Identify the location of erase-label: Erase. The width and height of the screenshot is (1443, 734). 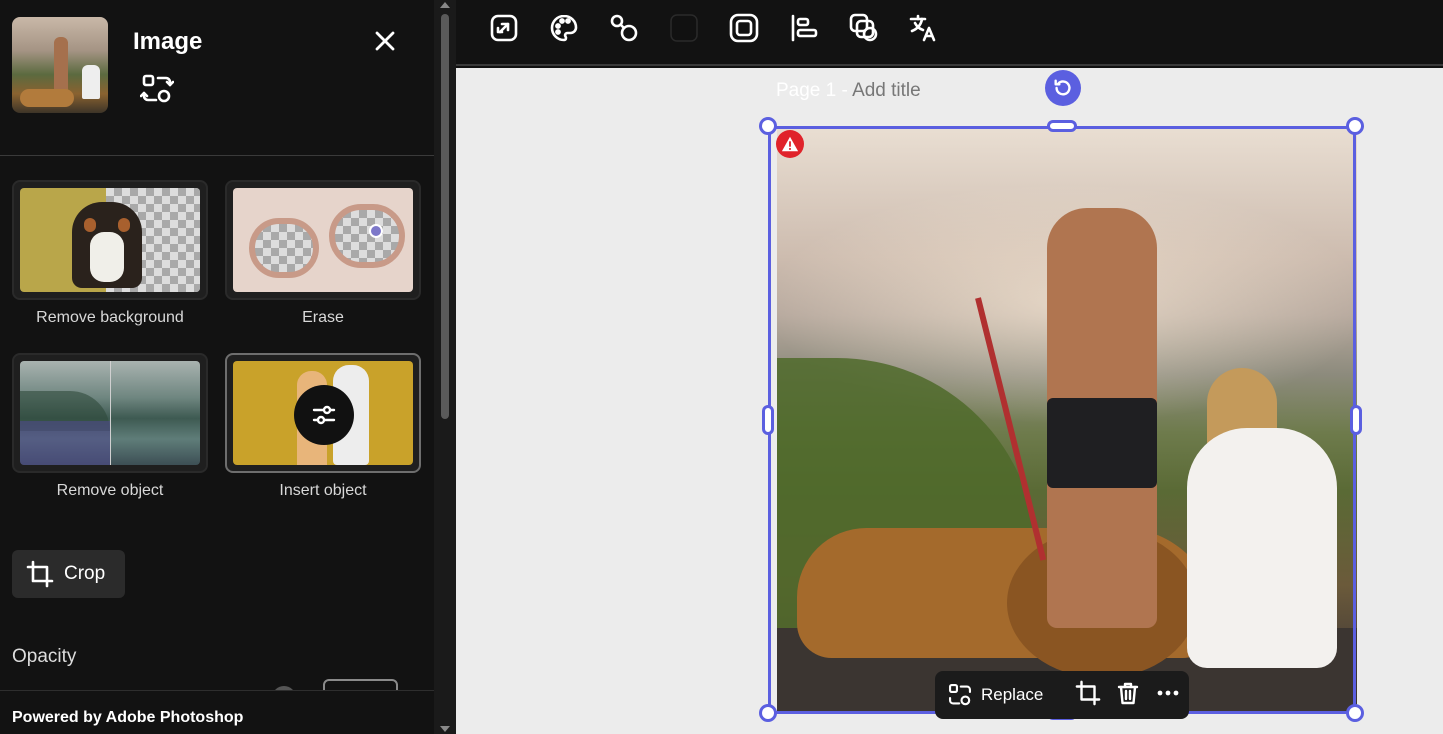
(323, 317).